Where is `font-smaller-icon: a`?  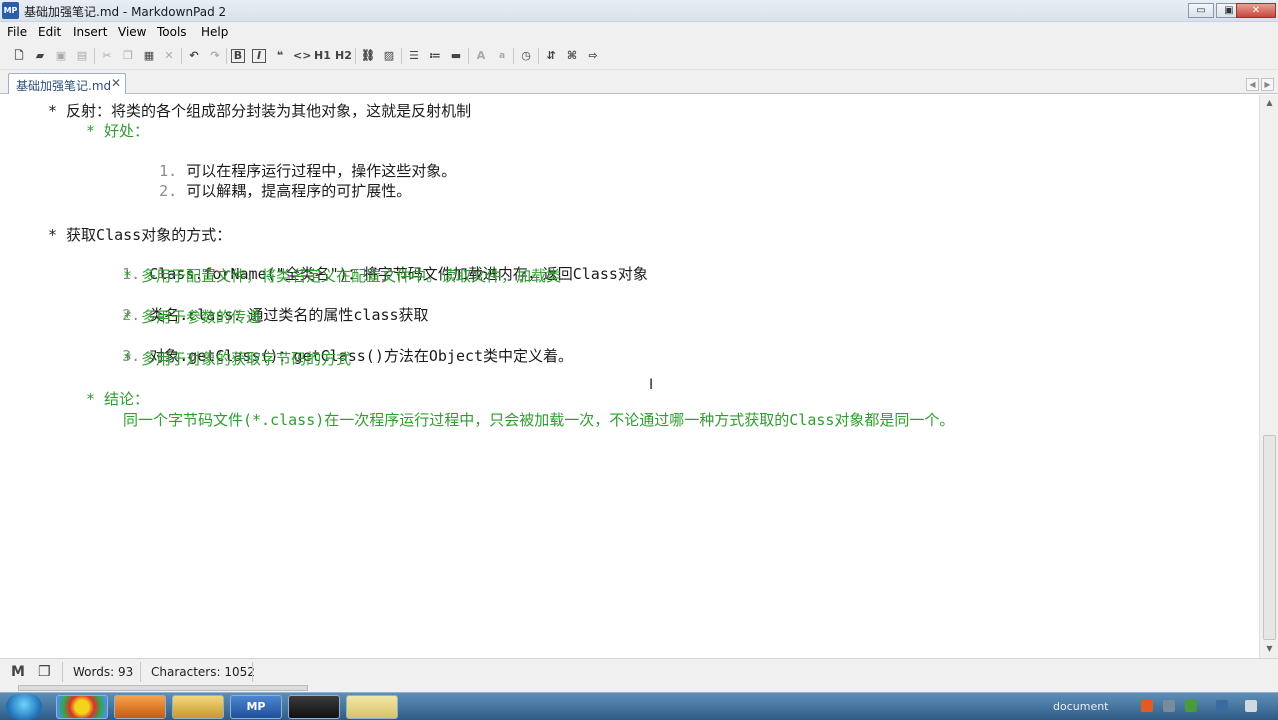
font-smaller-icon: a is located at coordinates (502, 56).